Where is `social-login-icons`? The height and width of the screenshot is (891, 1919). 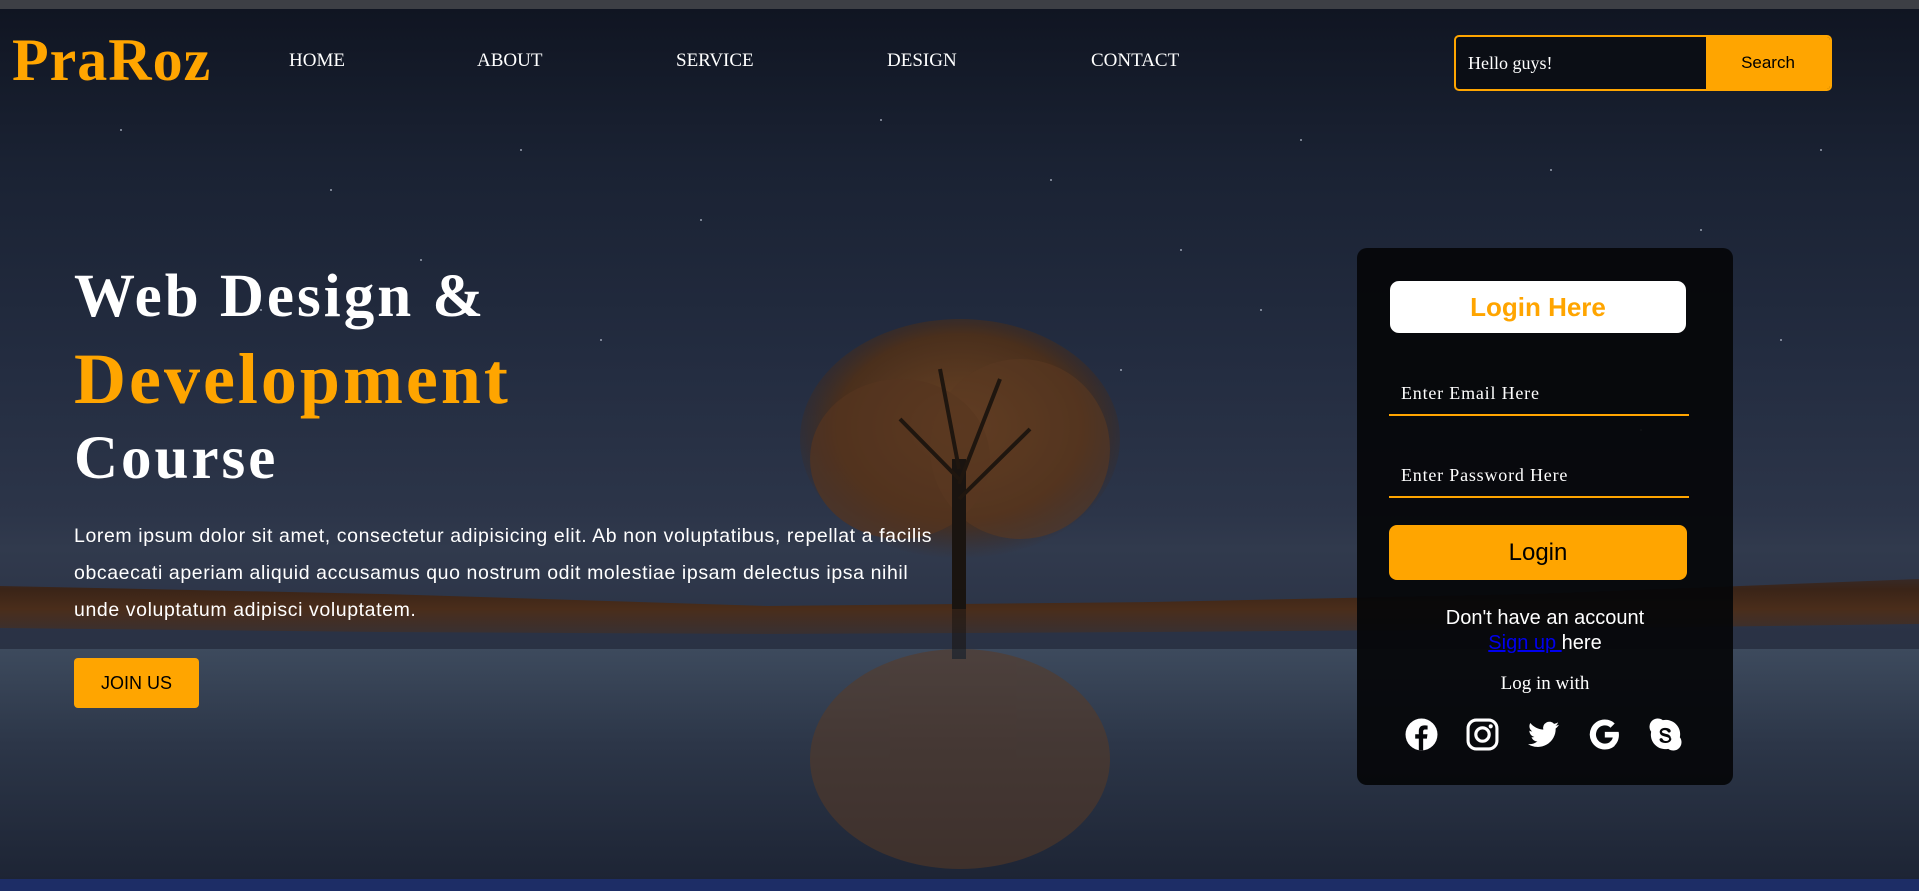 social-login-icons is located at coordinates (1543, 734).